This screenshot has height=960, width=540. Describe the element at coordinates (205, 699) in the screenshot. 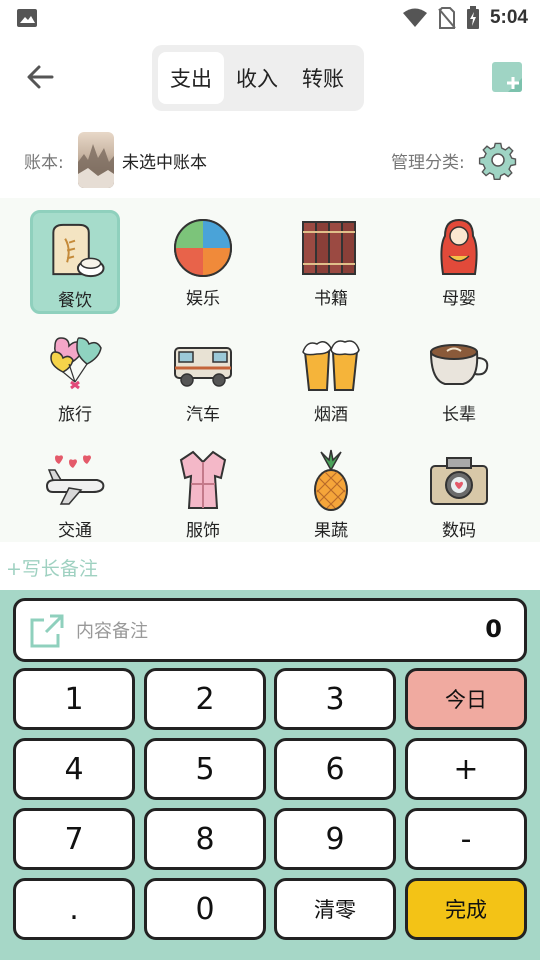

I see `key-2: 2` at that location.